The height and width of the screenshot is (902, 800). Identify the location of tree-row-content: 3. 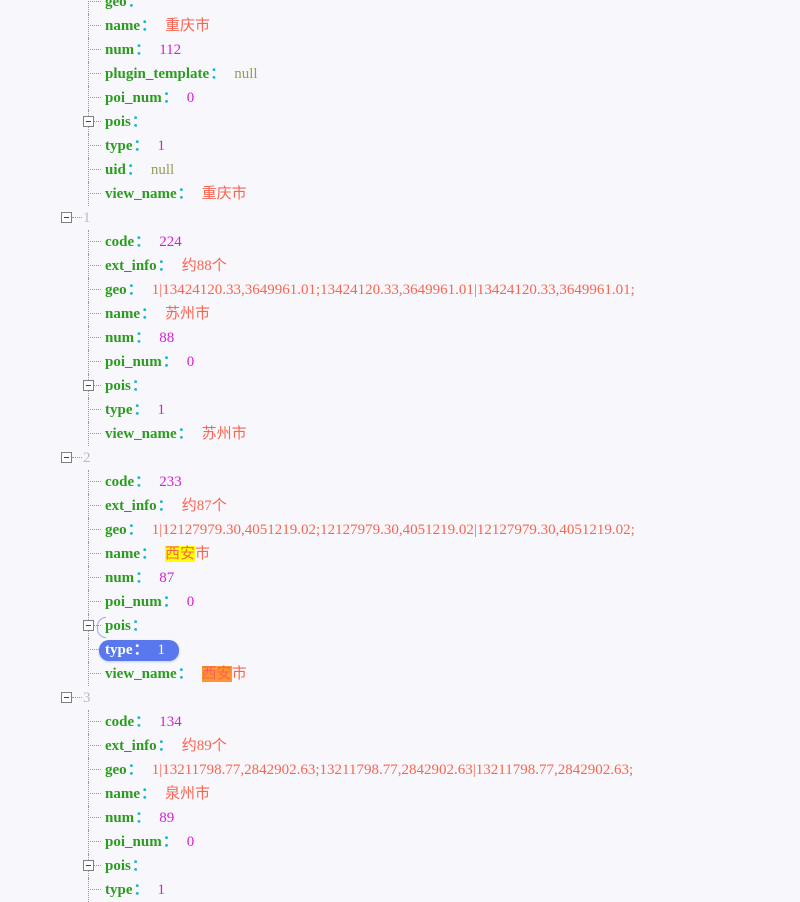
(87, 698).